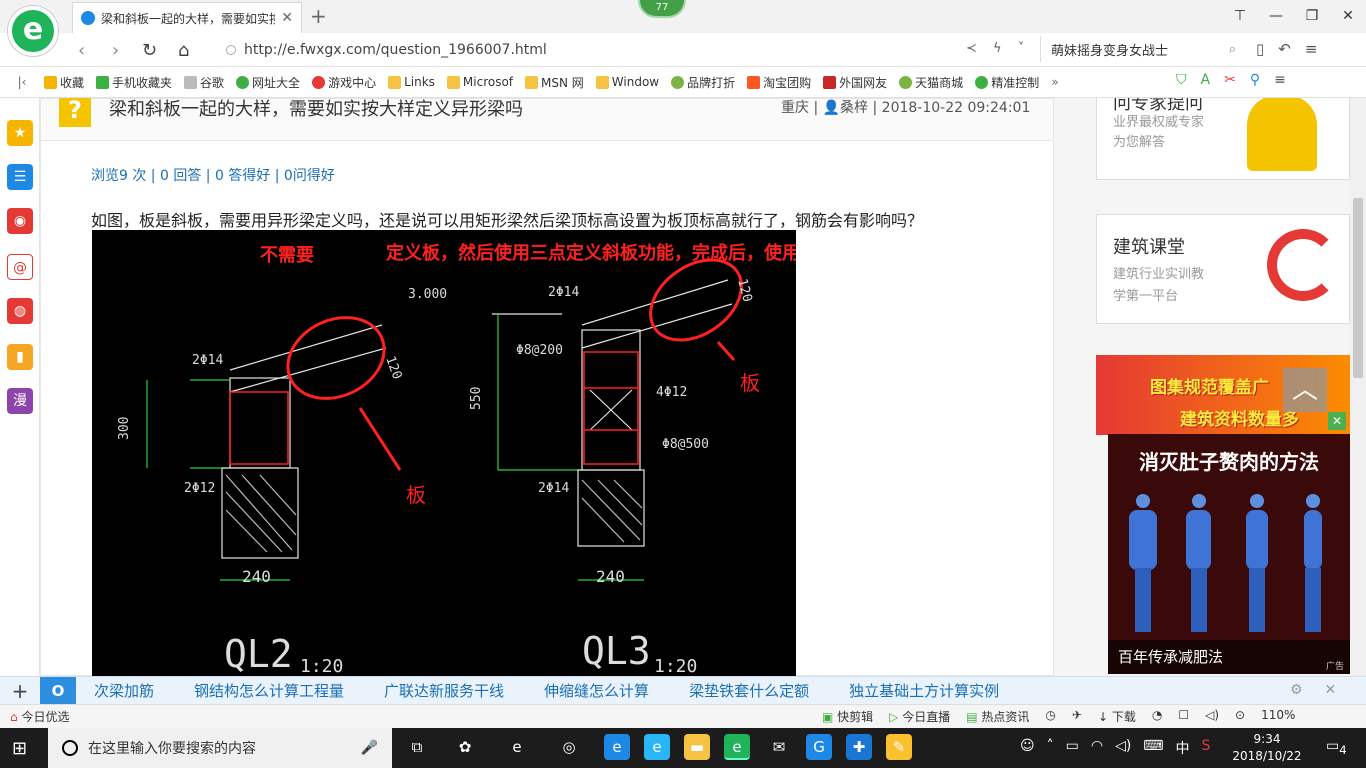 The image size is (1366, 768). Describe the element at coordinates (631, 50) in the screenshot. I see `address-bar: http://e.fwxgx.com/question_1966007.html` at that location.